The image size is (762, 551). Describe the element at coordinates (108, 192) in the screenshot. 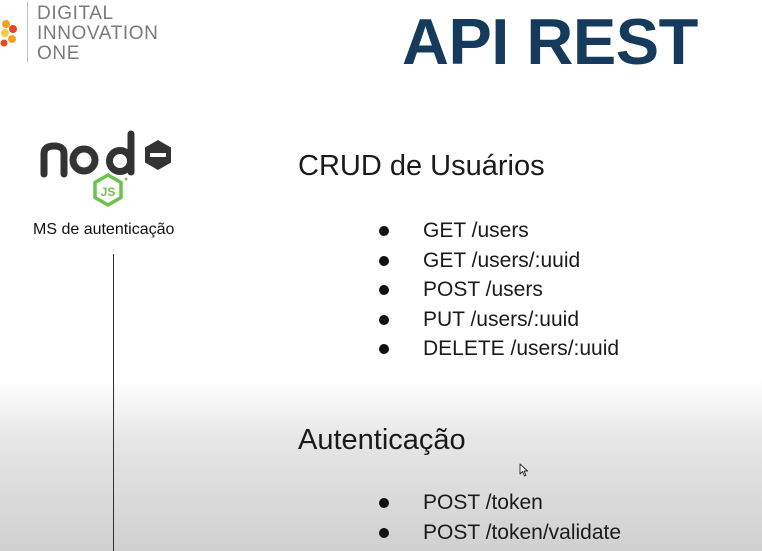

I see `svg-text: JS` at that location.